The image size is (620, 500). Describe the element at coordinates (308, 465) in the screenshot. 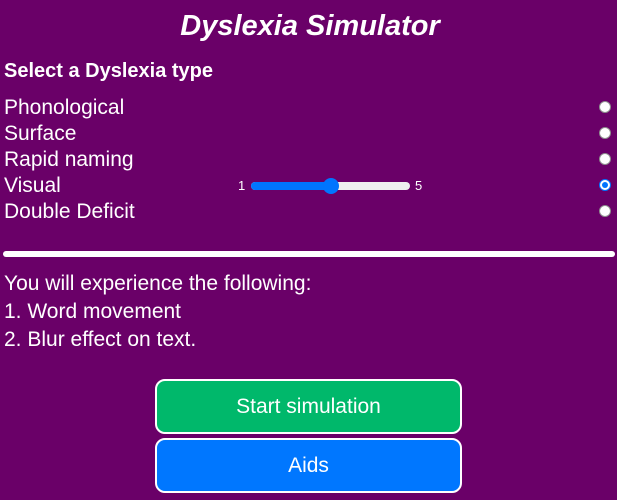

I see `aids-button: Aids` at that location.